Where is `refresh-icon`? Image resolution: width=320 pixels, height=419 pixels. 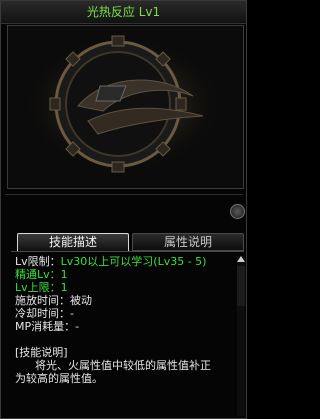 refresh-icon is located at coordinates (237, 211).